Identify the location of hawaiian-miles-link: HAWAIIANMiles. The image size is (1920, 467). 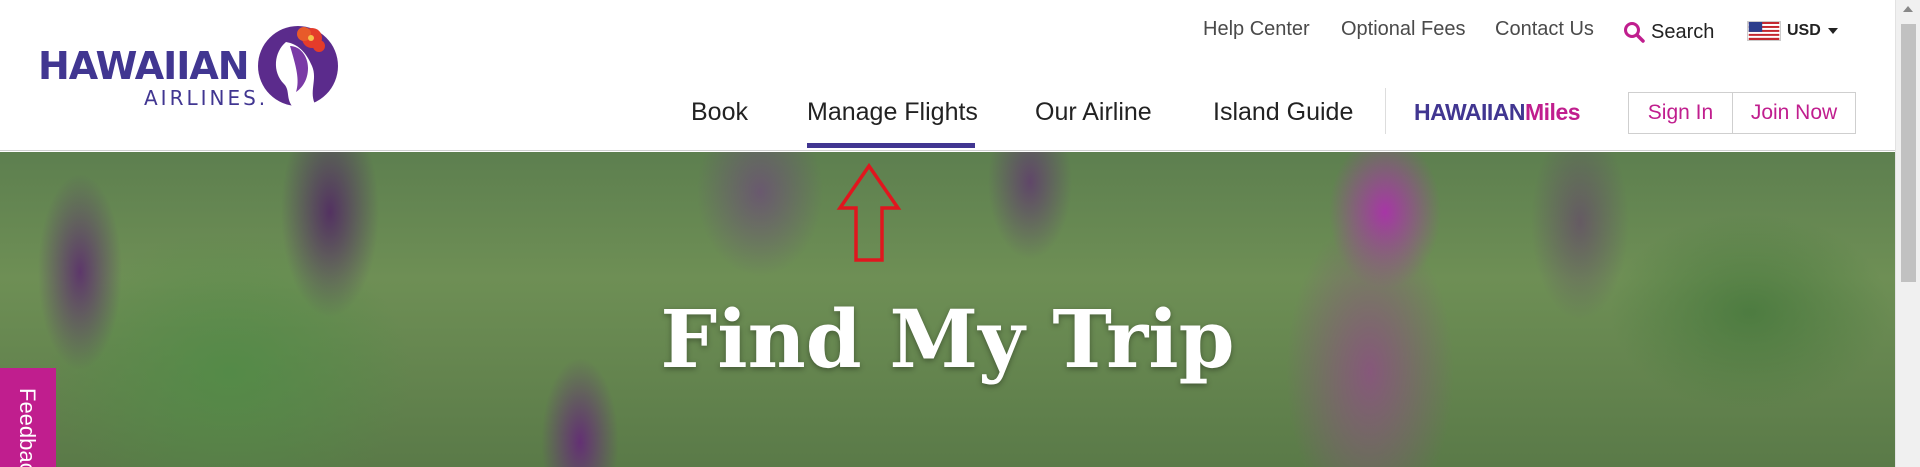
(1497, 112).